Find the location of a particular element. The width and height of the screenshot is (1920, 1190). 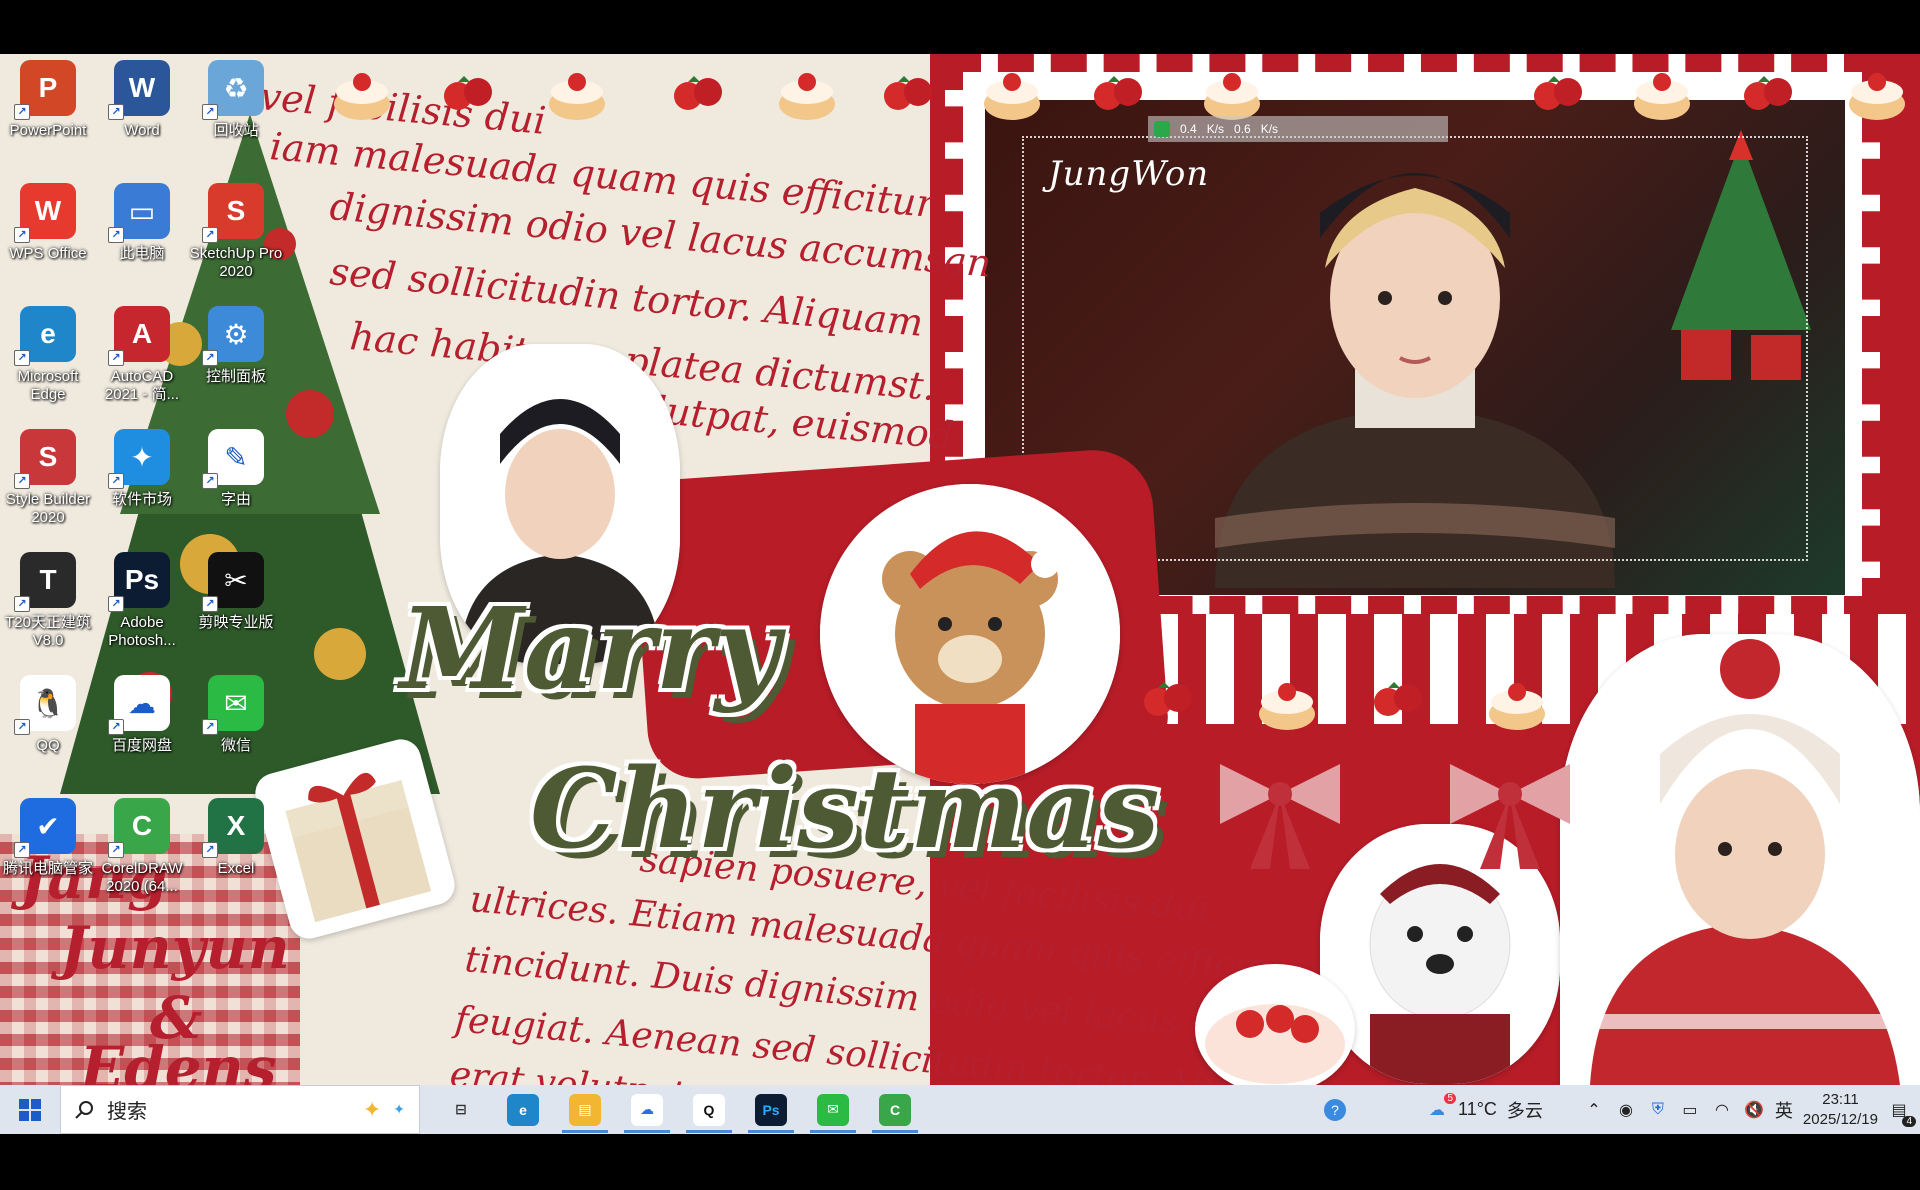

bow-icon is located at coordinates (1510, 816).